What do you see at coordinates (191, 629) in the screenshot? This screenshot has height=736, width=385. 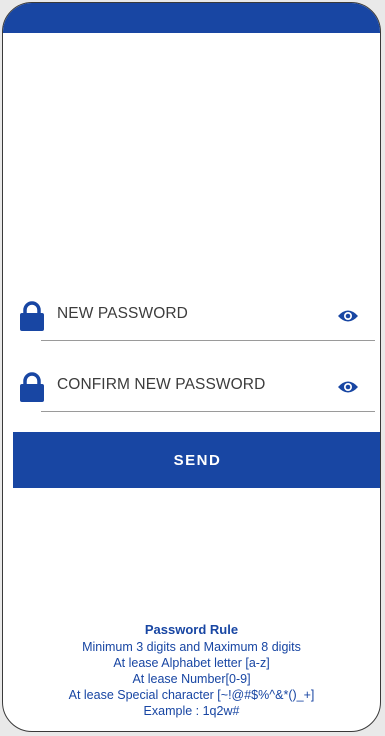 I see `password-rule-title: Password Rule` at bounding box center [191, 629].